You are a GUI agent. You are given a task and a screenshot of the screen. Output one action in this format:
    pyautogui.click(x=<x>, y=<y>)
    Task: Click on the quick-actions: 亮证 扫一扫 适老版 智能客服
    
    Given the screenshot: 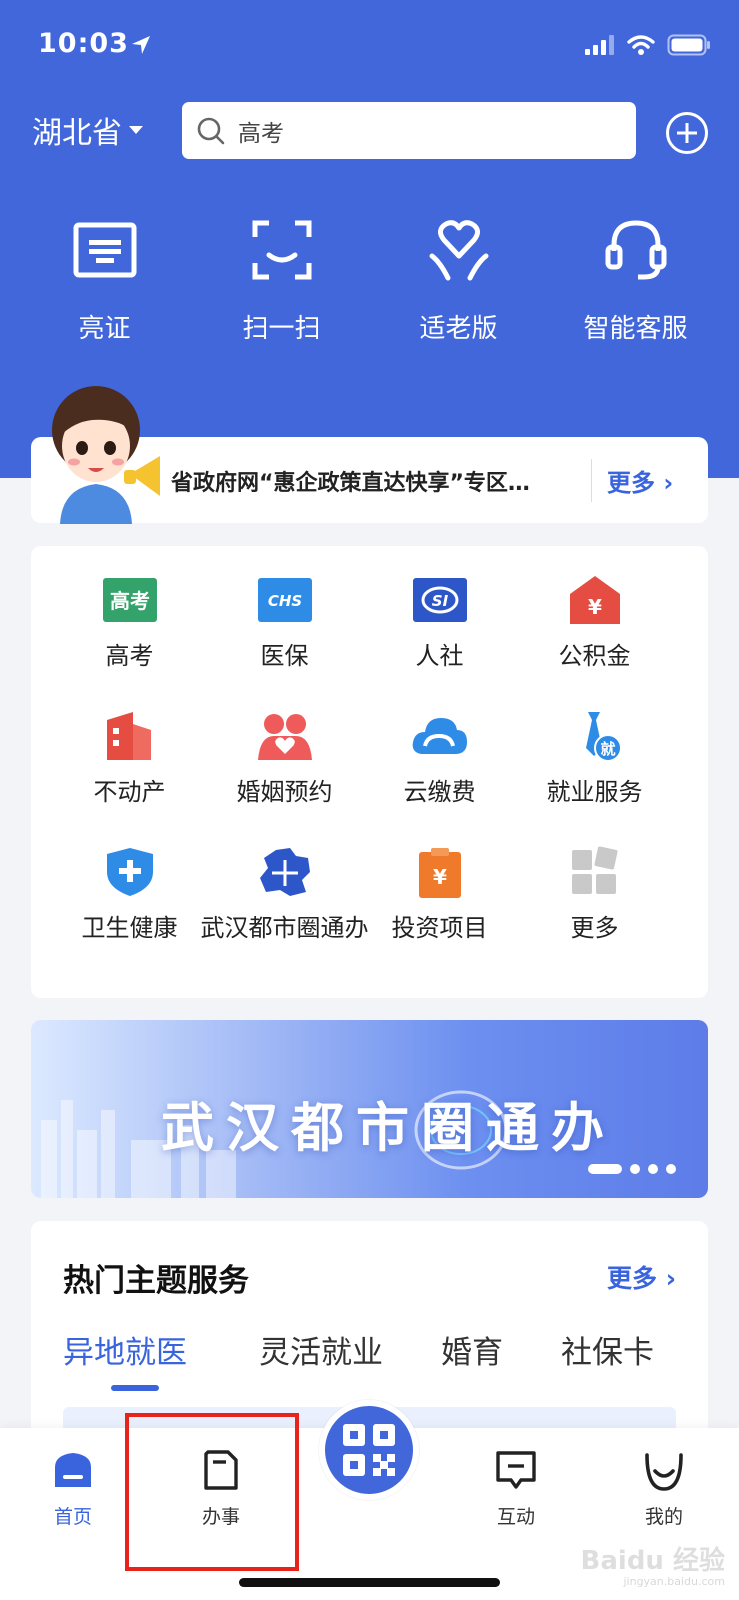 What is the action you would take?
    pyautogui.click(x=369, y=277)
    